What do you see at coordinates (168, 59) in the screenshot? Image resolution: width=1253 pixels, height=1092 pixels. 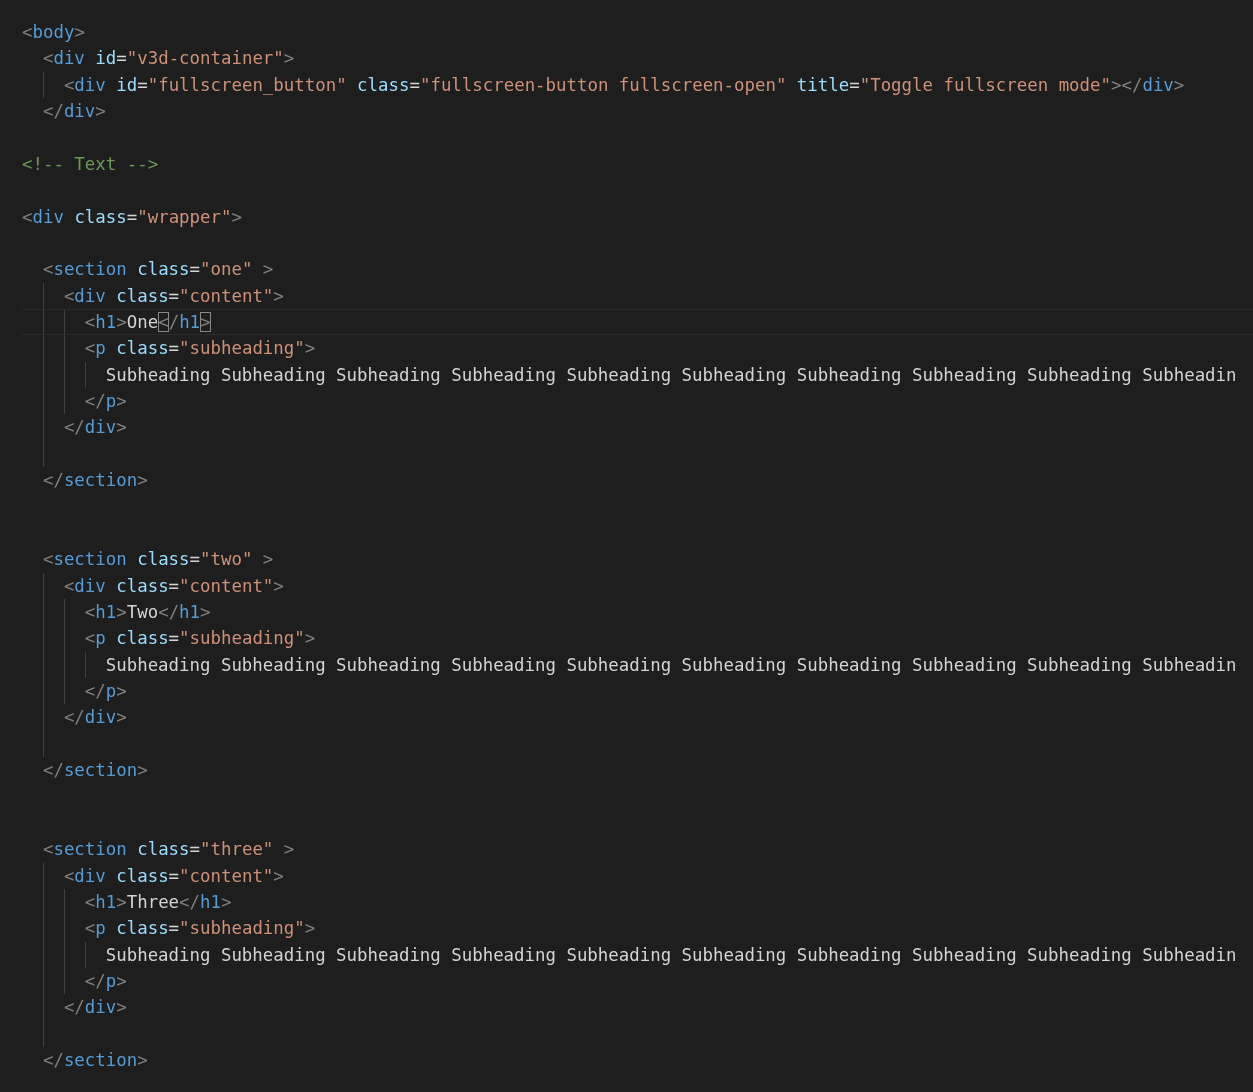 I see `code-line: <div id="v3d-container">` at bounding box center [168, 59].